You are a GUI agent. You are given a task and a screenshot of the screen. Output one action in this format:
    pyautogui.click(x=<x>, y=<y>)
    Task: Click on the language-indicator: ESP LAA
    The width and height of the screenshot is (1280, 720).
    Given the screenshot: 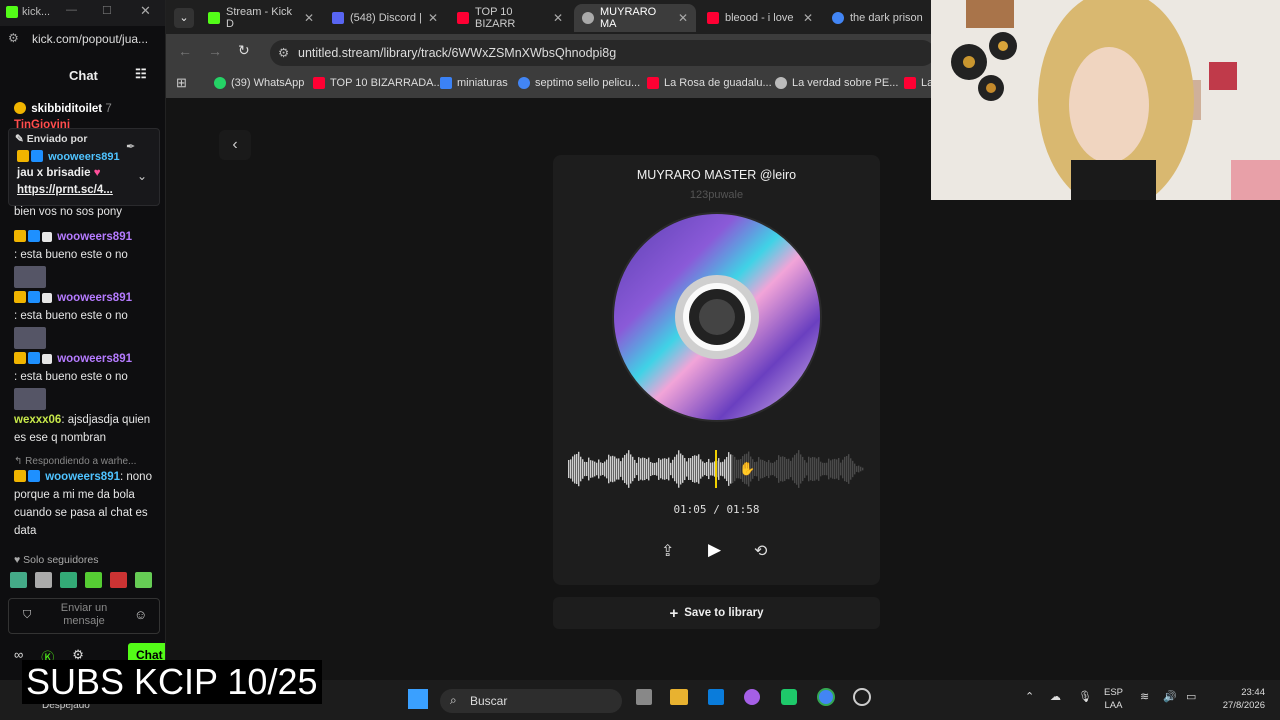 What is the action you would take?
    pyautogui.click(x=1113, y=699)
    